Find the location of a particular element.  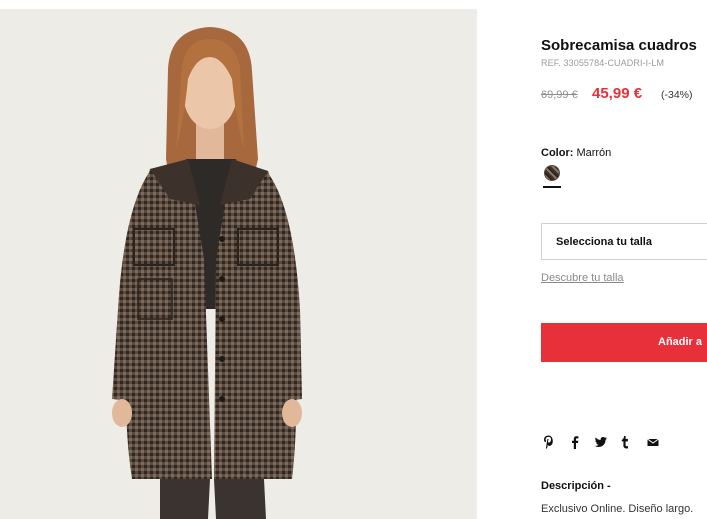

size-select-label: Selecciona tu talla is located at coordinates (604, 242).